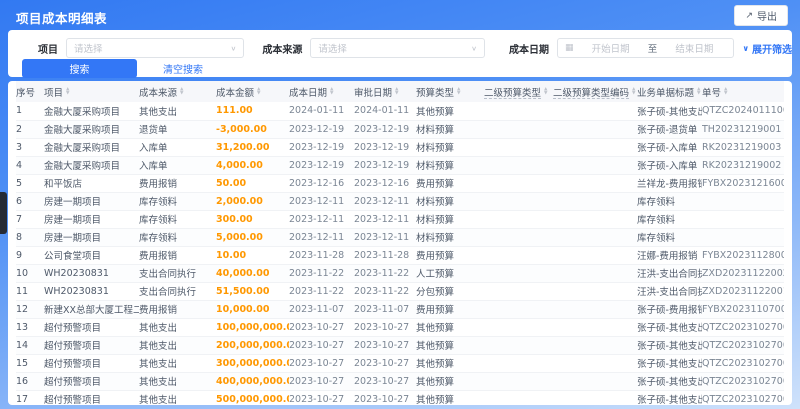 This screenshot has height=409, width=800. I want to click on cost-date-range-picker: ▦ 开始日期 至 结束日期, so click(645, 48).